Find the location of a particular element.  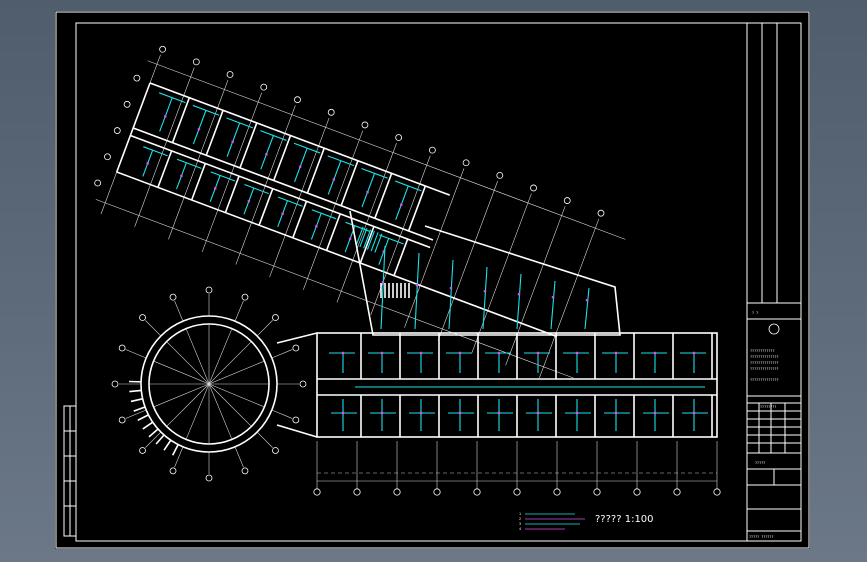

rotunda-connector is located at coordinates (297, 431).